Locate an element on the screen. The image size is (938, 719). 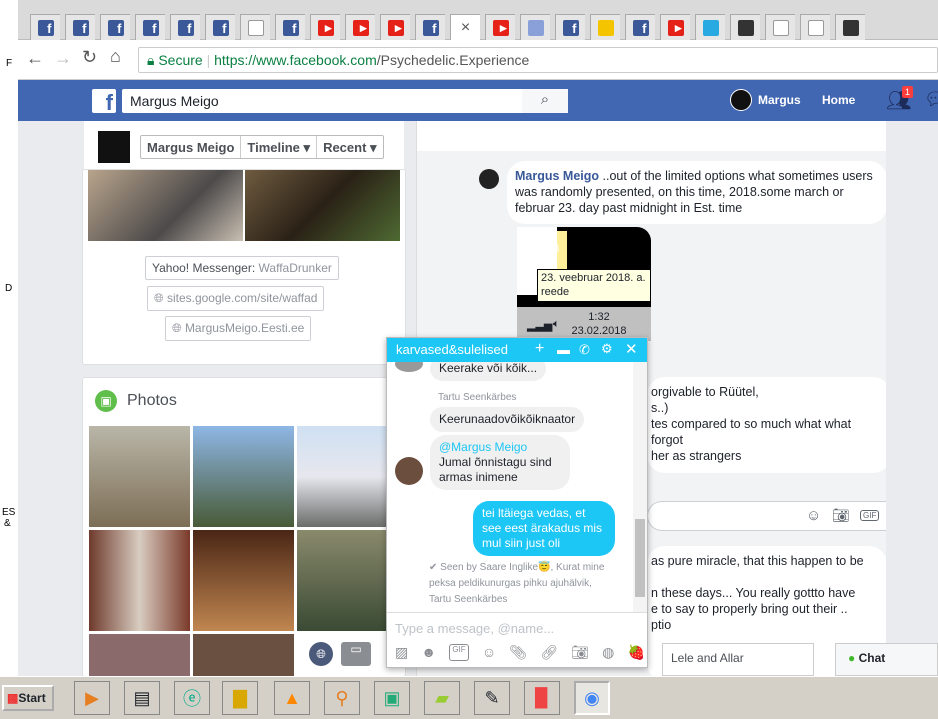
messenger-info: Yahoo! Messenger: WaffaDrunker is located at coordinates (242, 268).